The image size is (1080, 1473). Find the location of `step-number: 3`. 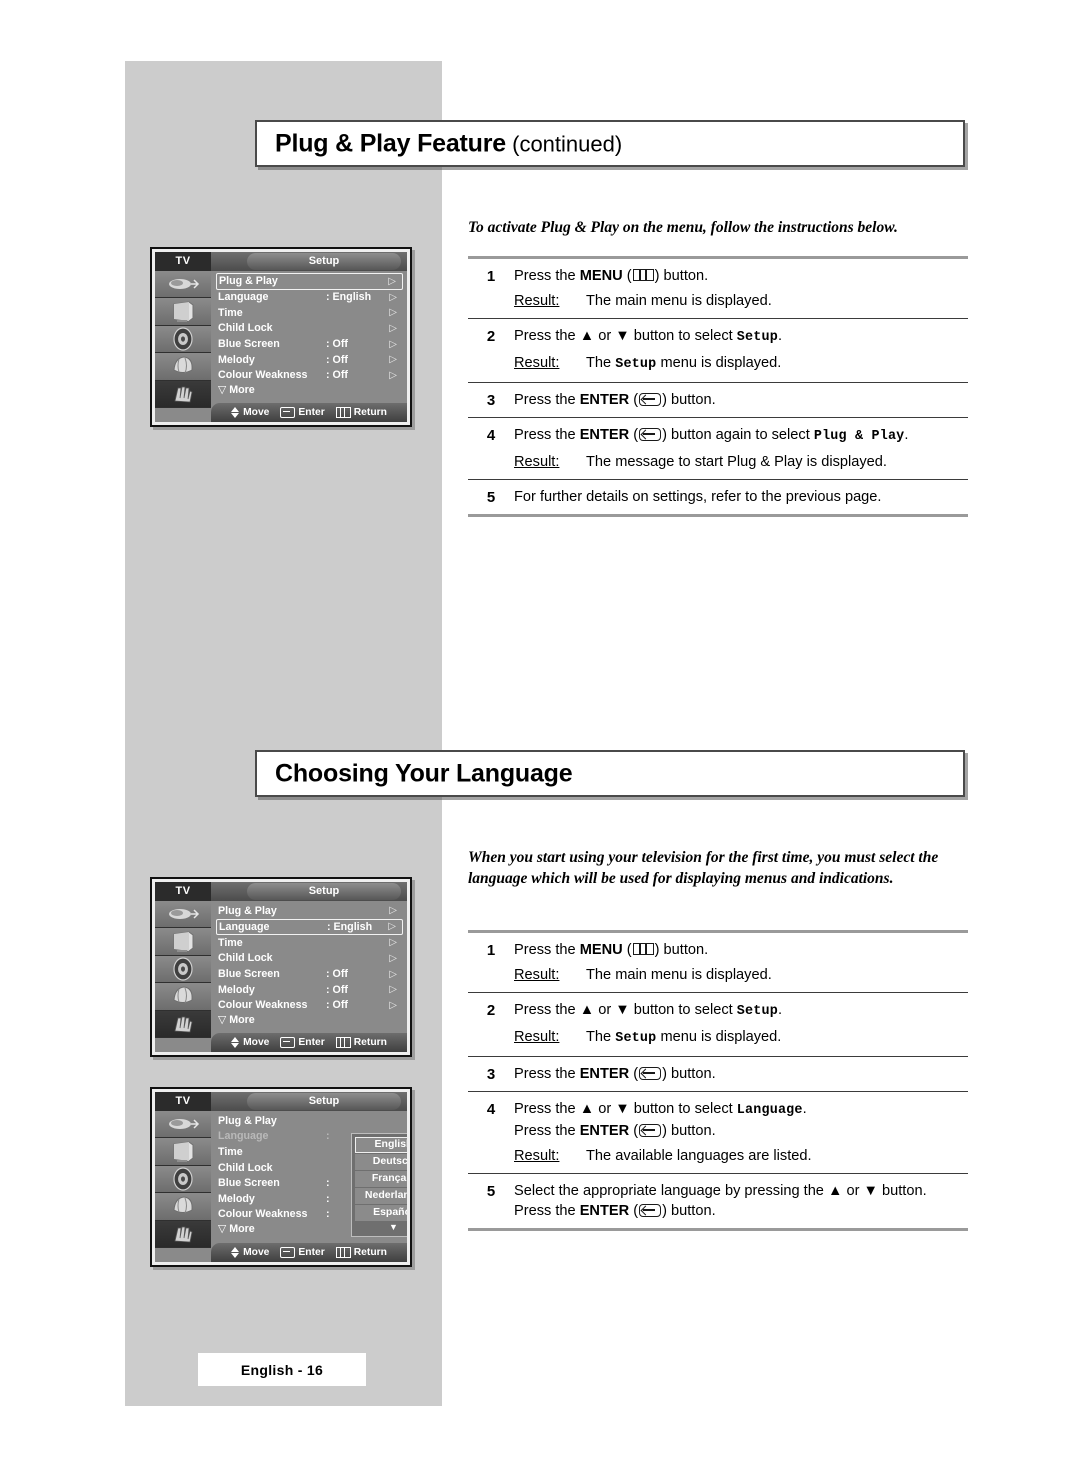

step-number: 3 is located at coordinates (491, 400).